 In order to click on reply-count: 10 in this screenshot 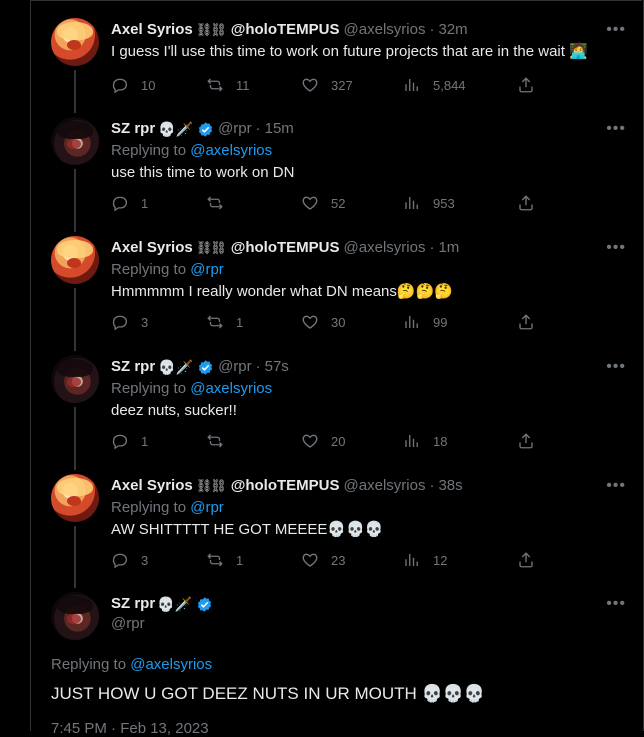, I will do `click(148, 85)`.